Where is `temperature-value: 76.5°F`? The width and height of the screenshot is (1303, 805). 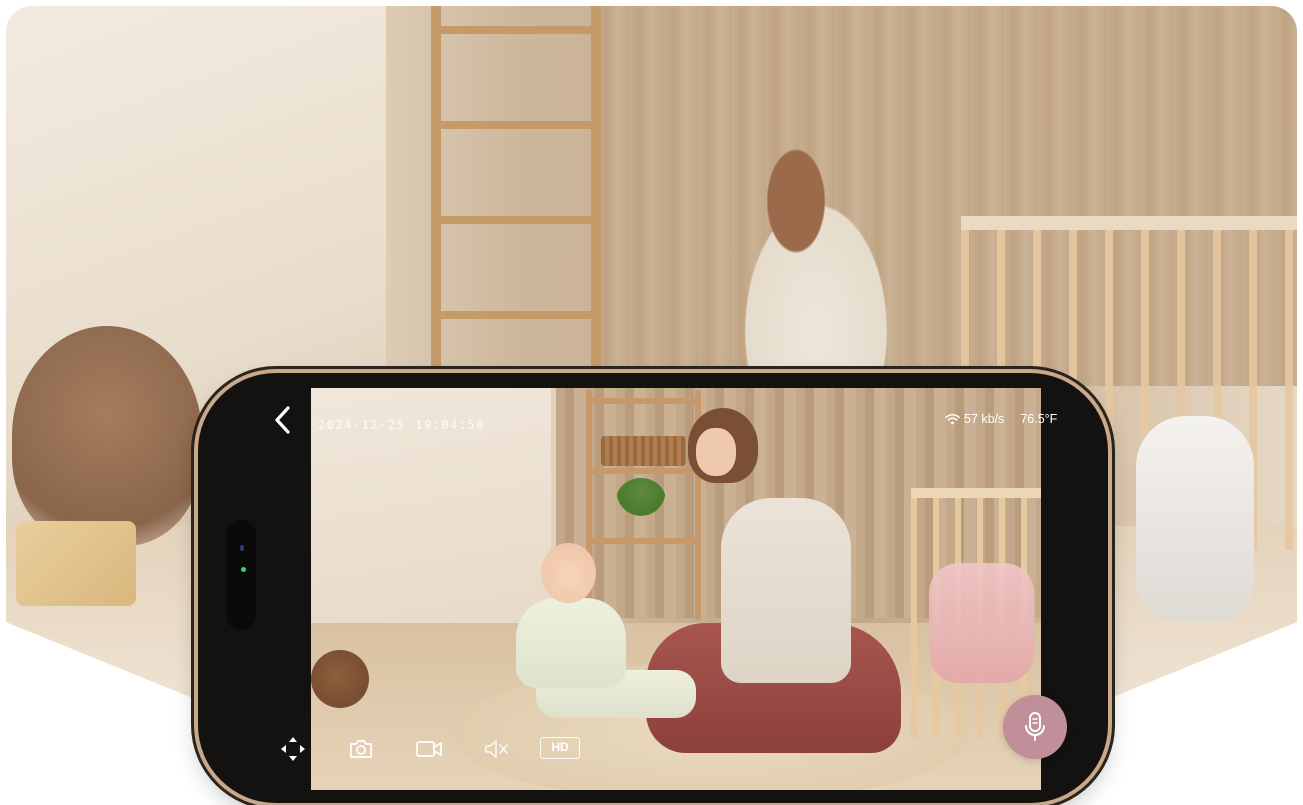
temperature-value: 76.5°F is located at coordinates (1039, 419).